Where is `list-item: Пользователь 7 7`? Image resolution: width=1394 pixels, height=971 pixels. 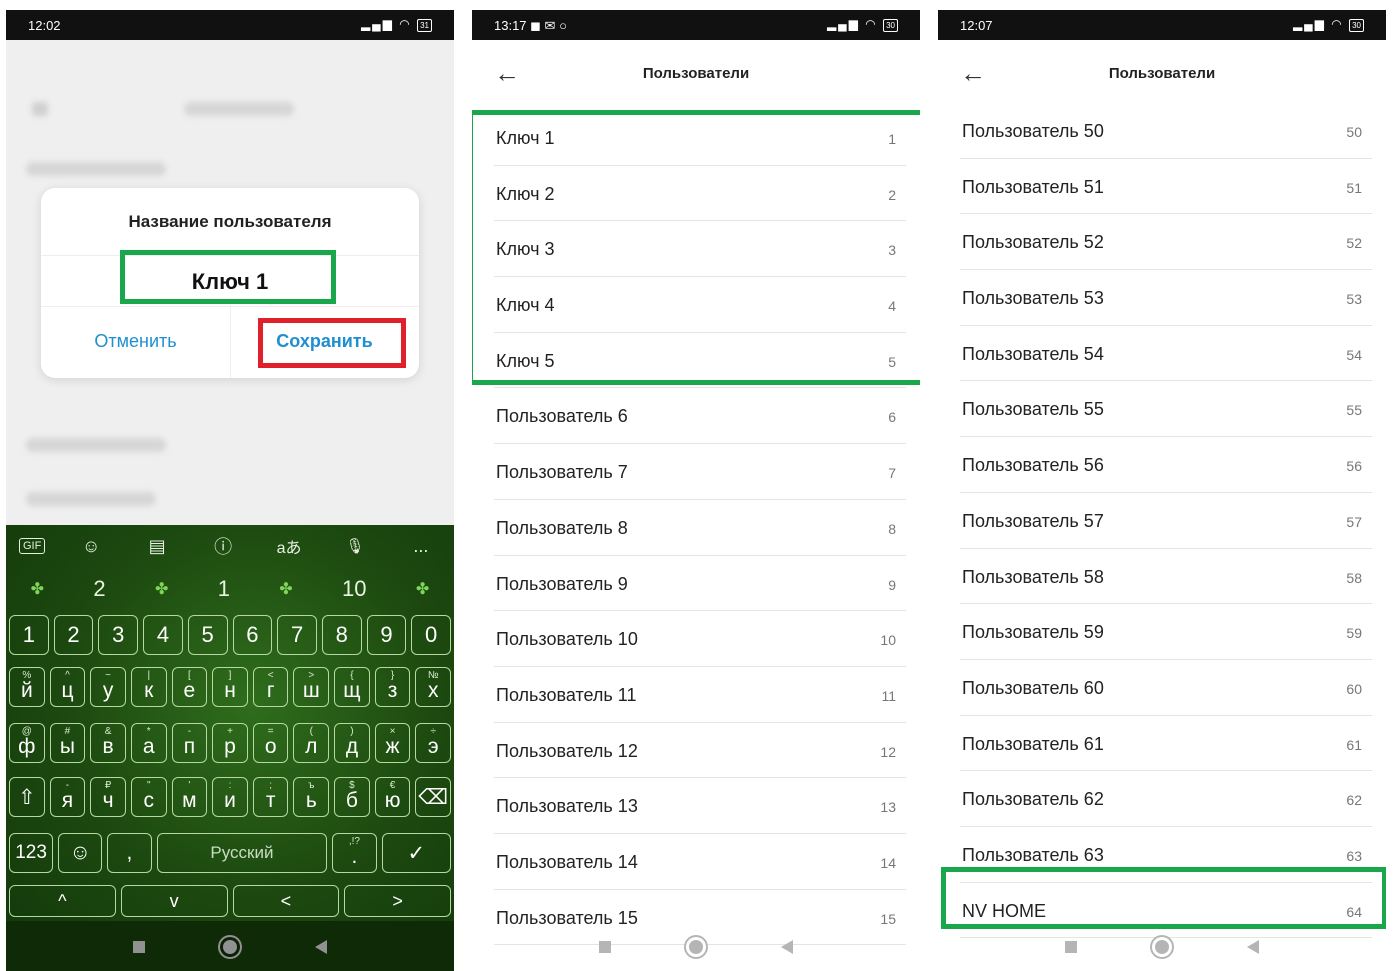
list-item: Пользователь 7 7 is located at coordinates (700, 472).